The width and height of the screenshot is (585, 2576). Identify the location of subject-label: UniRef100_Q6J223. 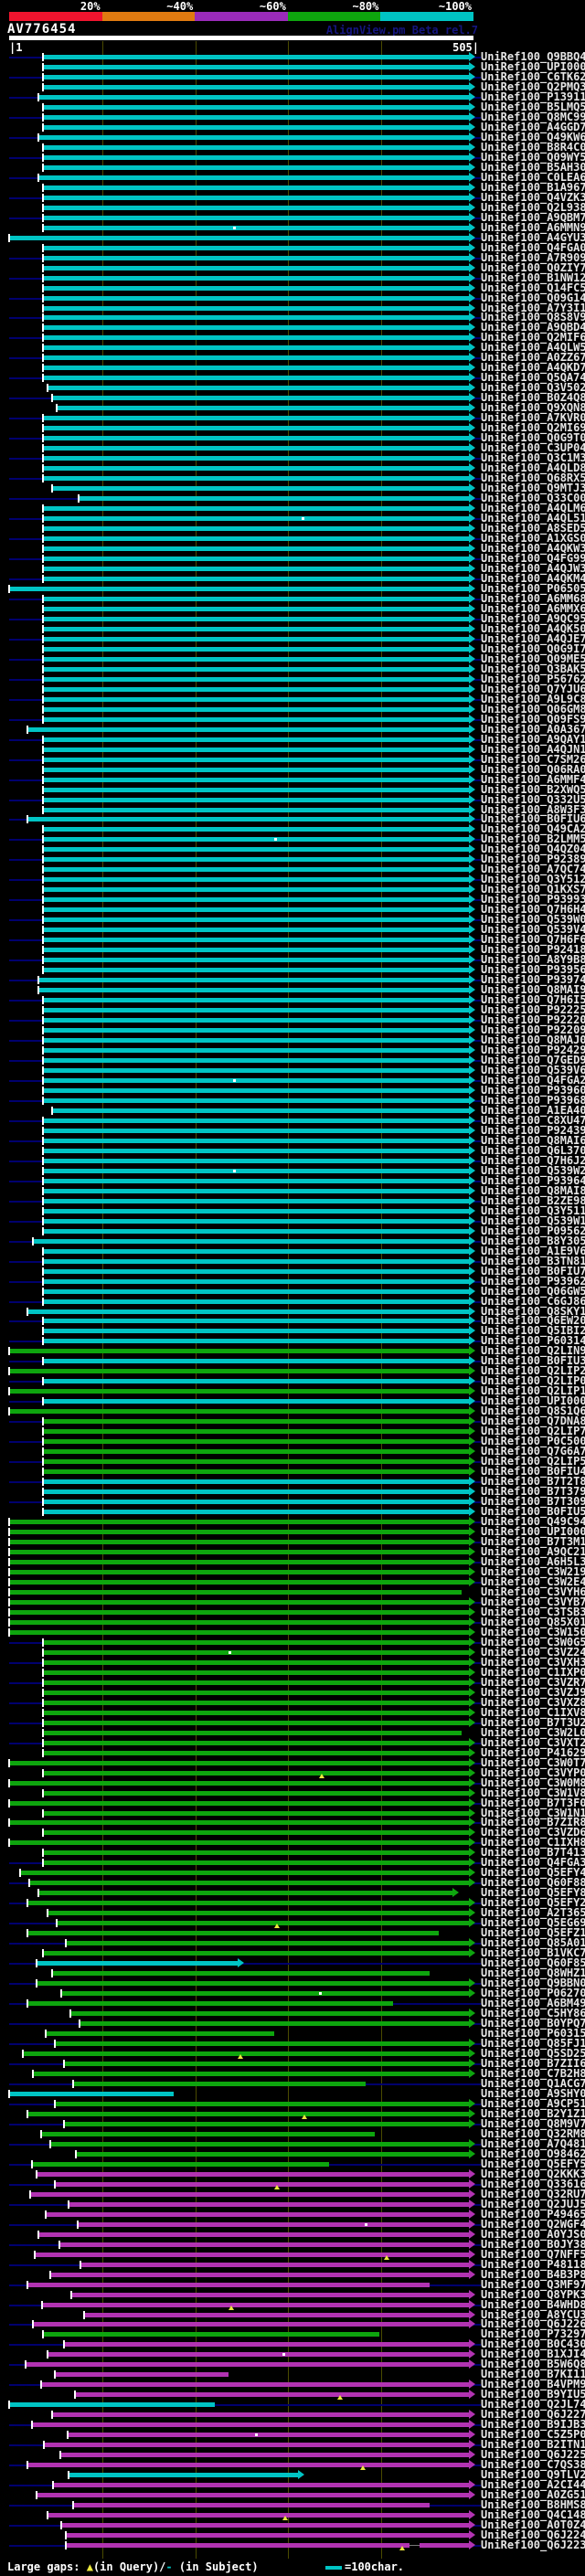
(533, 2544).